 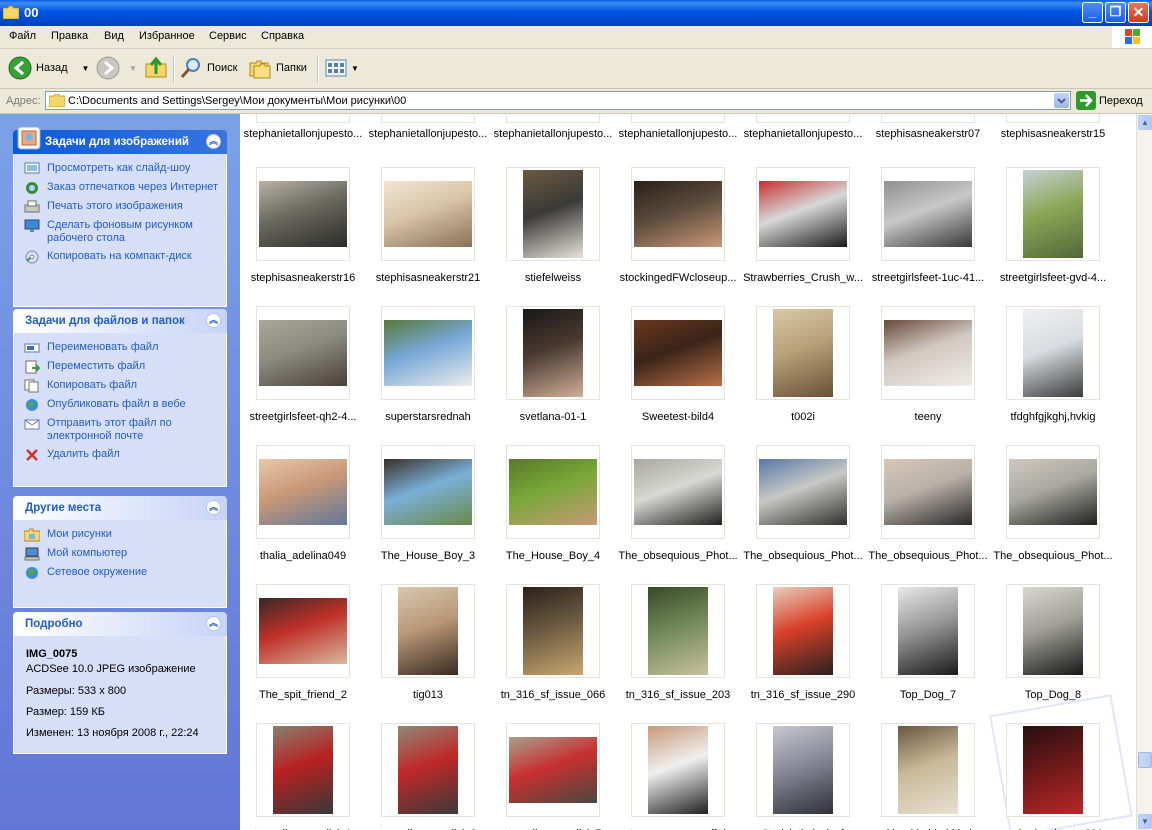 I want to click on file-item: tfdghfgjkghj,hvkig, so click(x=1053, y=375).